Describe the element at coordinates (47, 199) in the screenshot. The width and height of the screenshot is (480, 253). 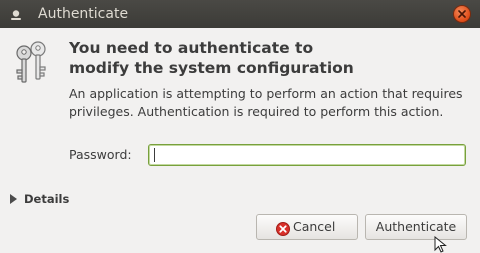
I see `details-label: Details` at that location.